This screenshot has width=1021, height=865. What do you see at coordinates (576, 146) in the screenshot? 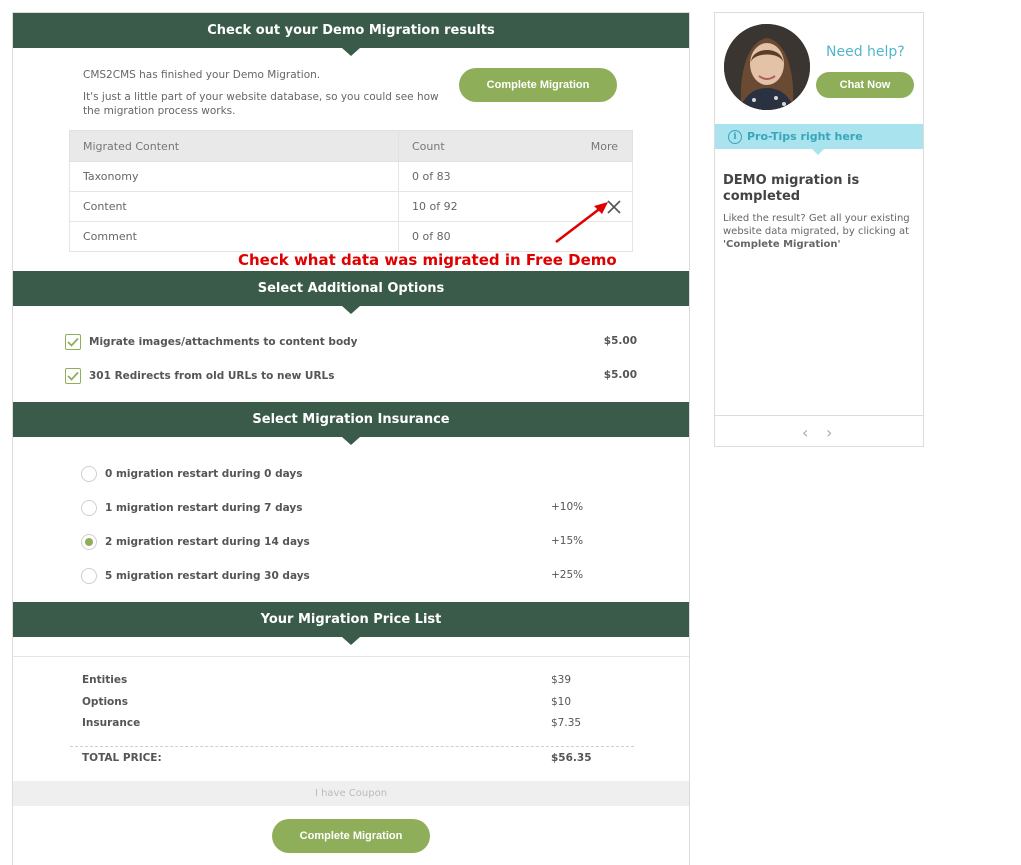
I see `col-more: More` at bounding box center [576, 146].